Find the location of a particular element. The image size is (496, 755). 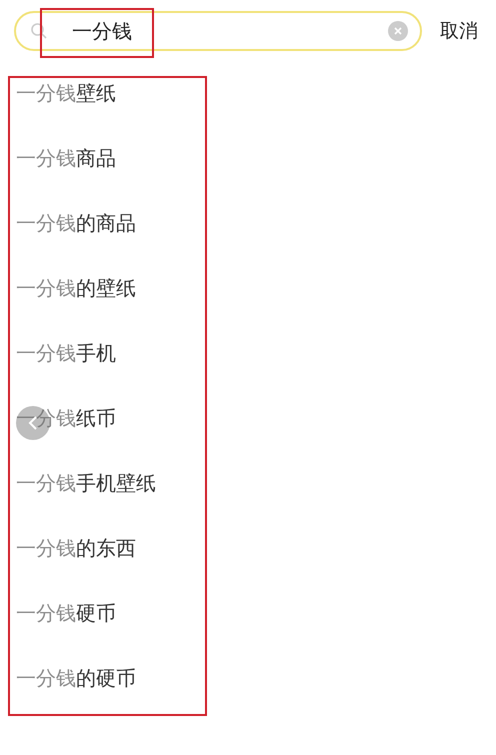

suggestion-item: 一分钱的商品 is located at coordinates (76, 241).